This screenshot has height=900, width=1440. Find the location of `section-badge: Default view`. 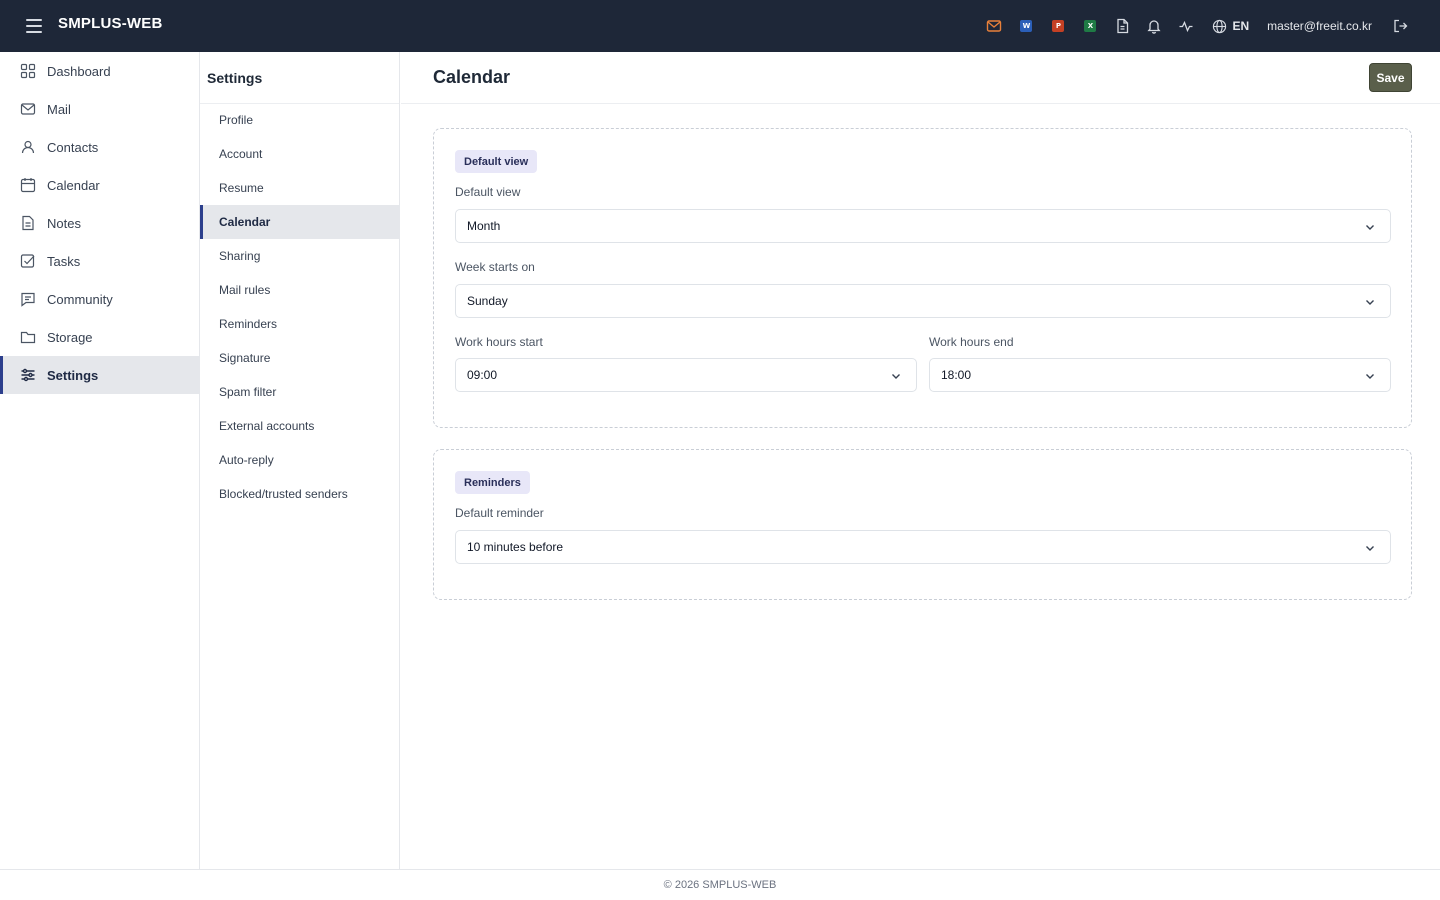

section-badge: Default view is located at coordinates (496, 161).